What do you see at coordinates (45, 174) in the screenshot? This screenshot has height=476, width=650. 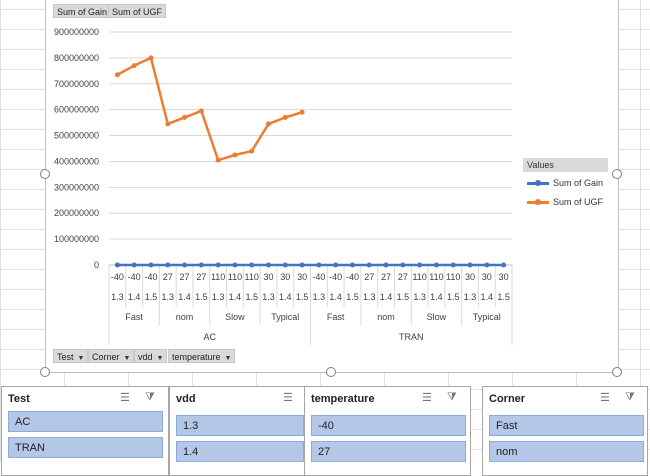 I see `resize-handle-left` at bounding box center [45, 174].